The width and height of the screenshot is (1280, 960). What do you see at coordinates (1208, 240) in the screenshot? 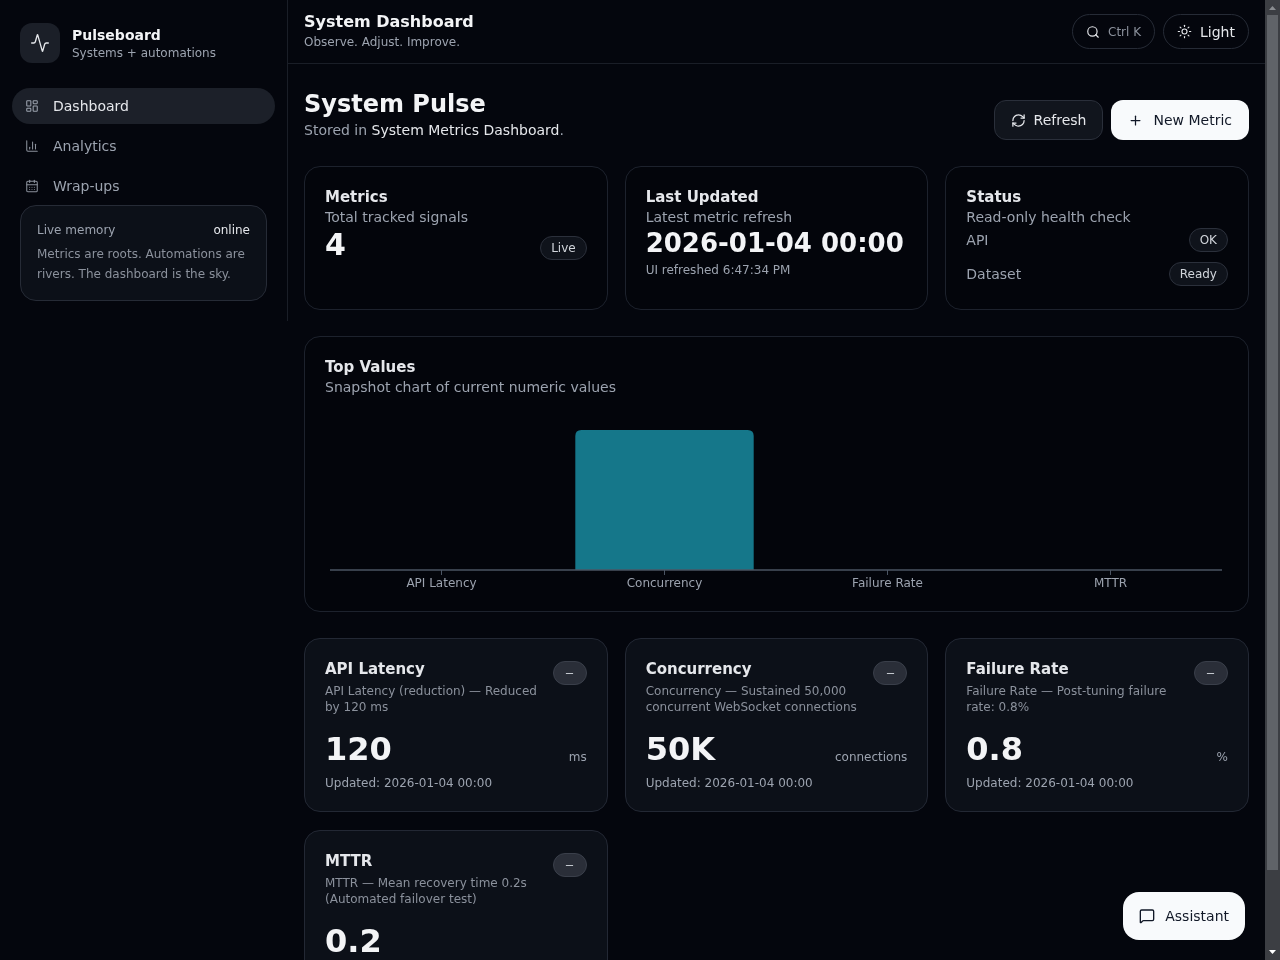
I see `status-badge: OK` at bounding box center [1208, 240].